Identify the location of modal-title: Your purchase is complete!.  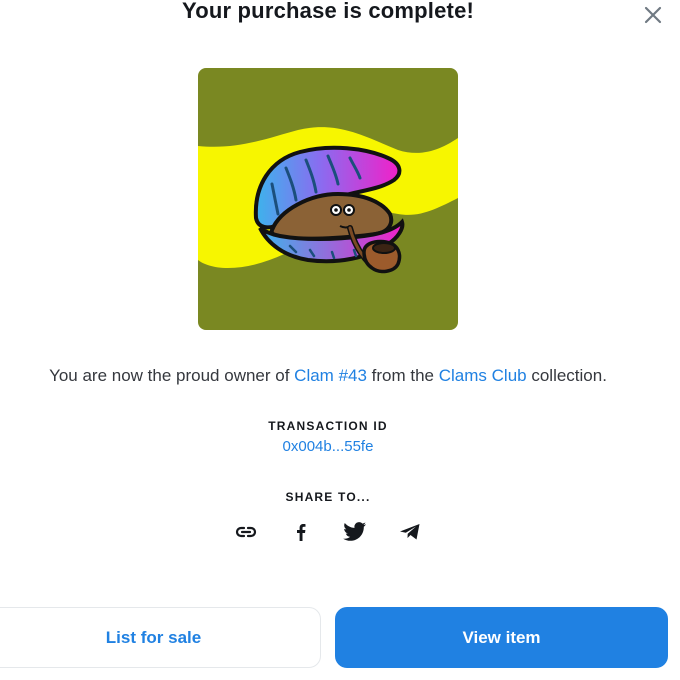
(328, 11).